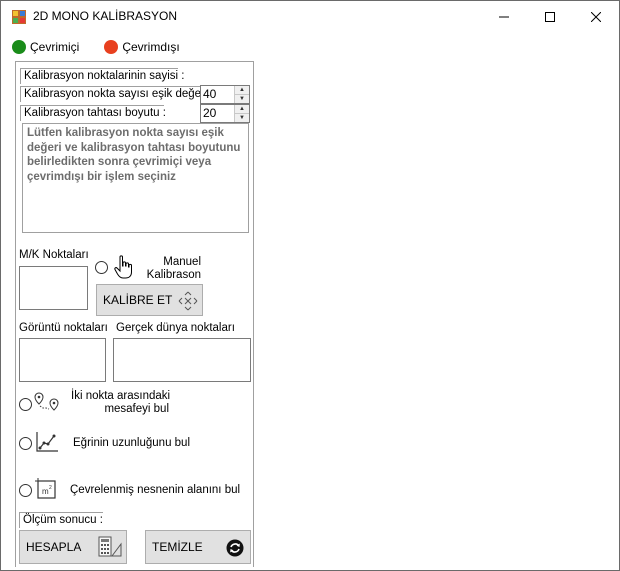  Describe the element at coordinates (63, 328) in the screenshot. I see `image-points-label: Görüntü noktaları` at that location.